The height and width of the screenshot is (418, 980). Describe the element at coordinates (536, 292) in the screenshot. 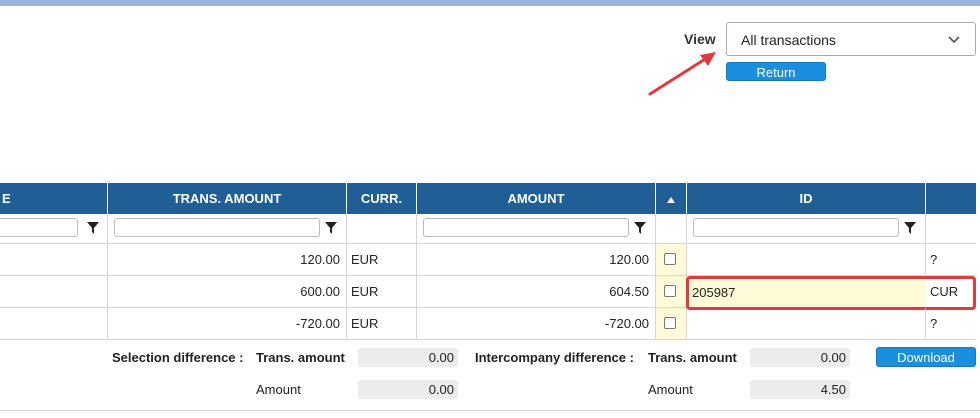

I see `amount-cell: 604.50` at that location.